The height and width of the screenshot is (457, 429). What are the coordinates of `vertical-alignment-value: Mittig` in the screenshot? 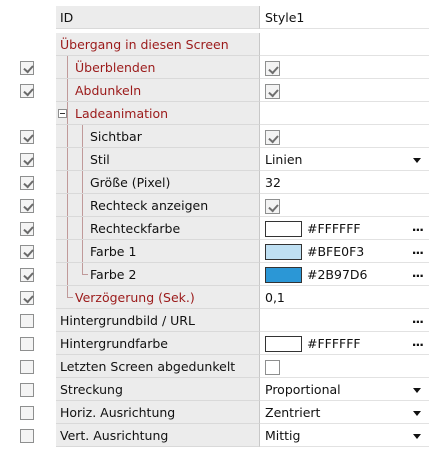 It's located at (282, 435).